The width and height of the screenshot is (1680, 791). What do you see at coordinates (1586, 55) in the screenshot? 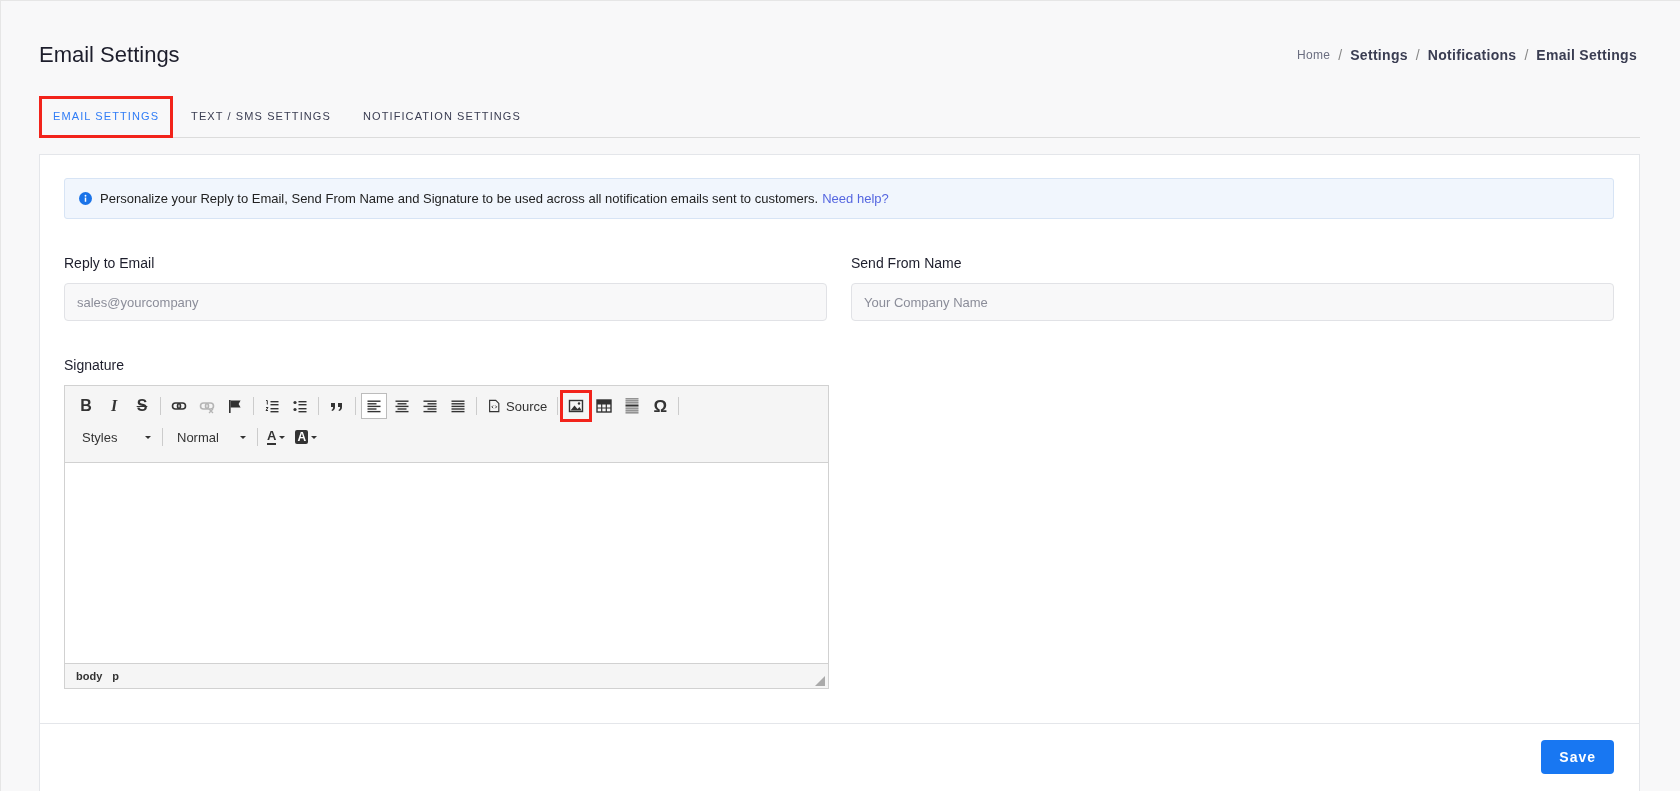
I see `breadcrumb-link: Email Settings` at bounding box center [1586, 55].